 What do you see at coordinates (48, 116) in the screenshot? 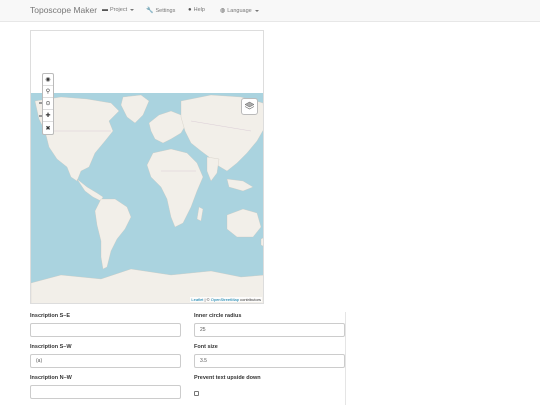
I see `plus-icon: ✚` at bounding box center [48, 116].